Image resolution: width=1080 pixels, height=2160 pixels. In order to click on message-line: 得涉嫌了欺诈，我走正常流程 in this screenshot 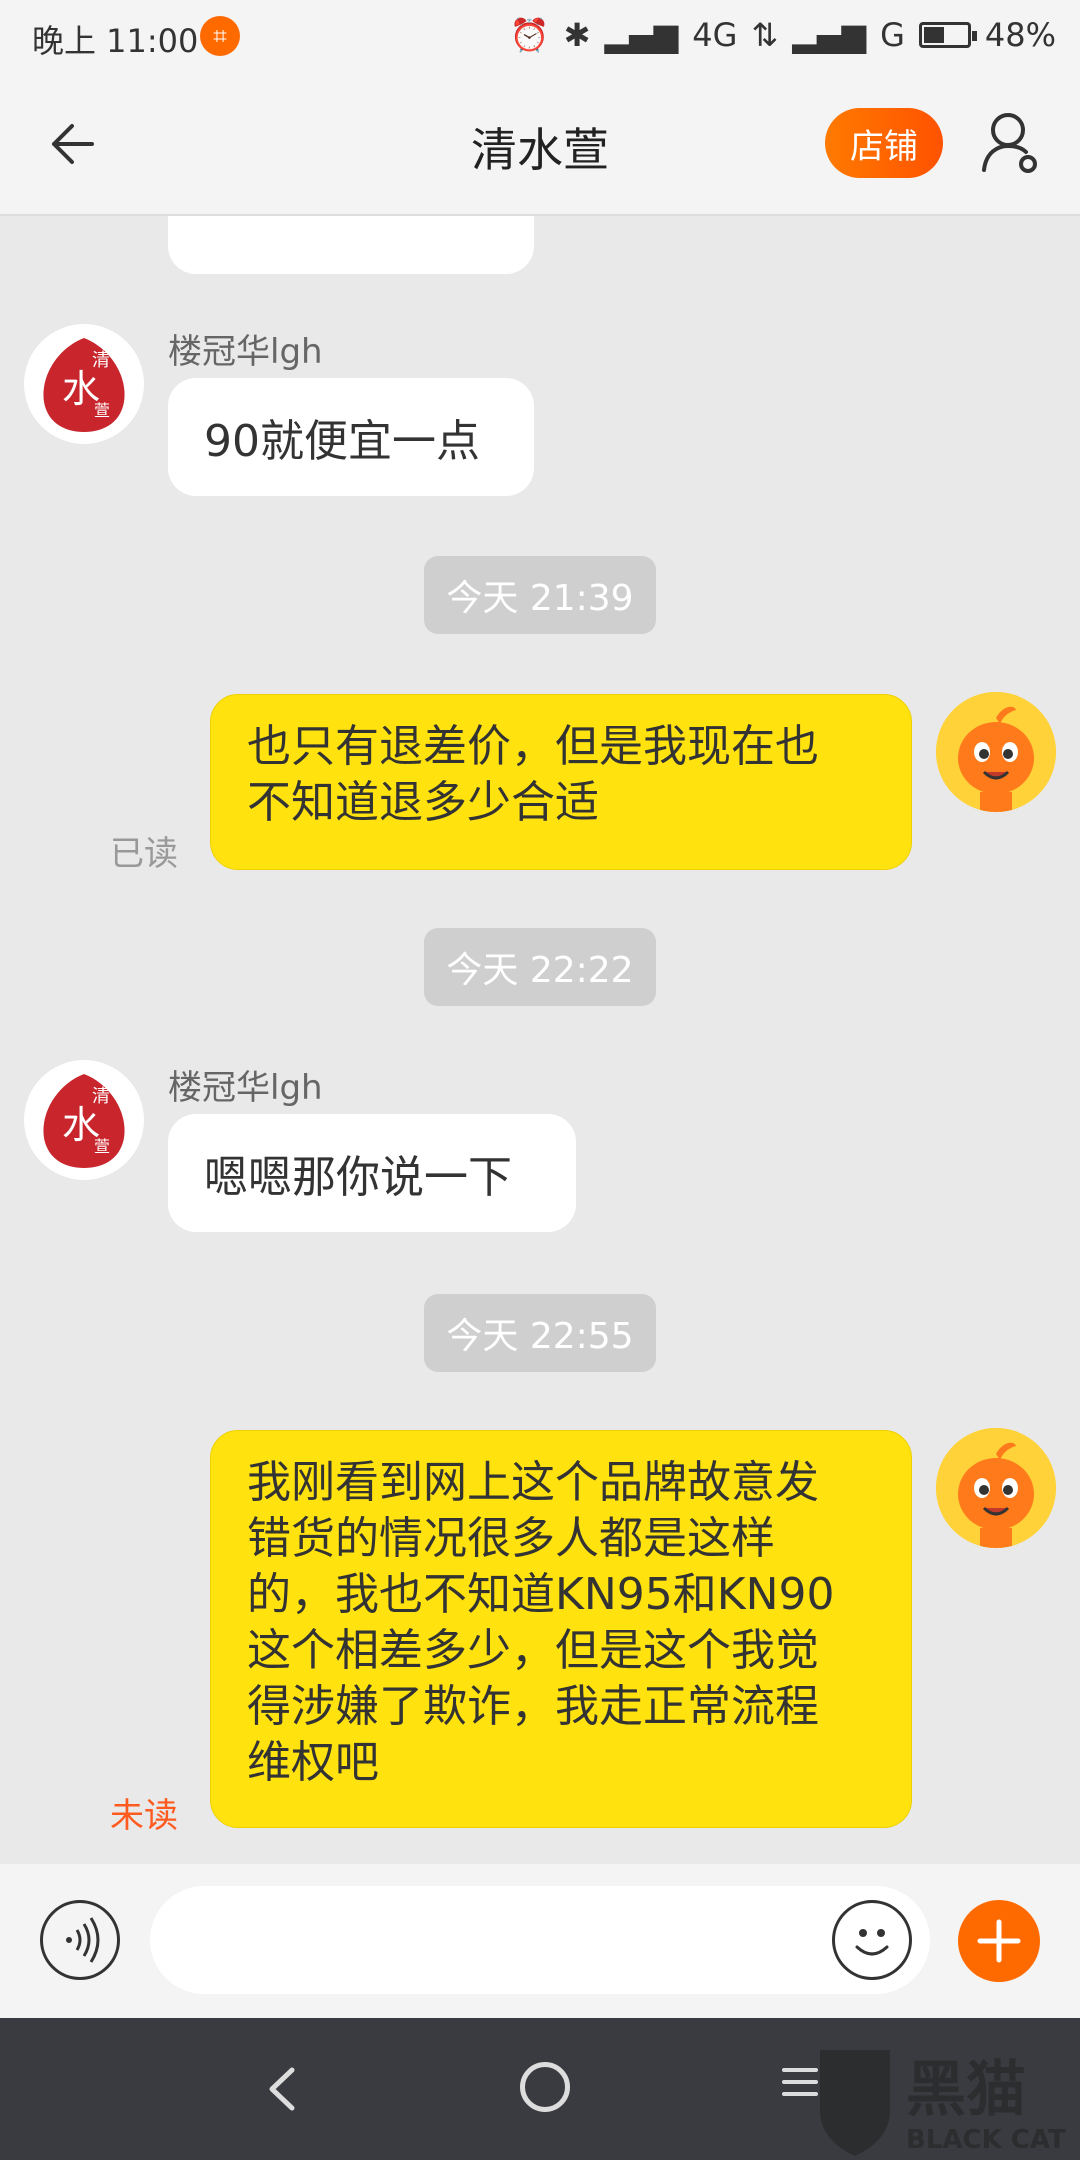, I will do `click(533, 1706)`.